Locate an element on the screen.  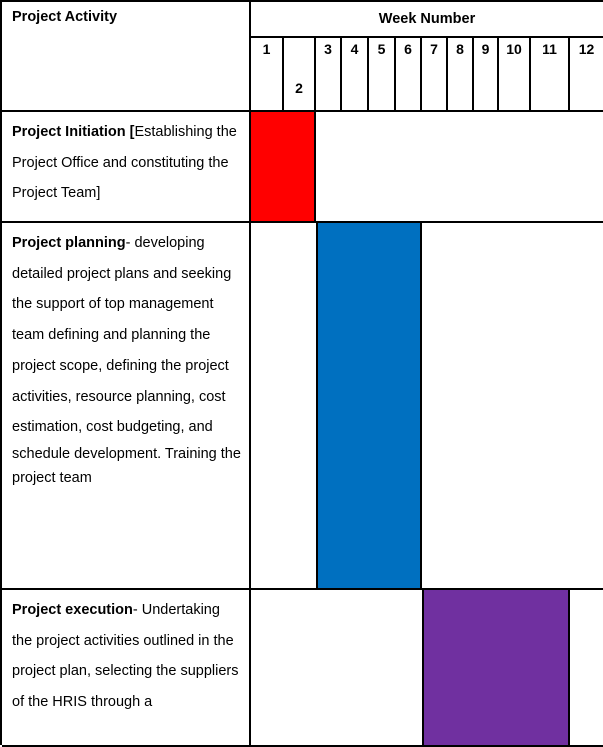
activity-title: Project Initiation [ is located at coordinates (73, 132).